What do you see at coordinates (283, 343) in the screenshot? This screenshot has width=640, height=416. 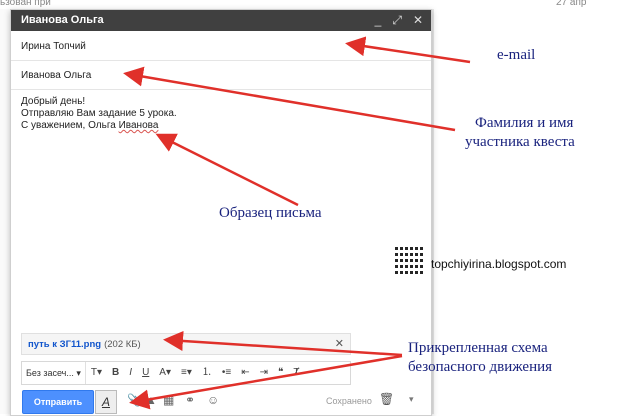 I see `arrow-attachment` at bounding box center [283, 343].